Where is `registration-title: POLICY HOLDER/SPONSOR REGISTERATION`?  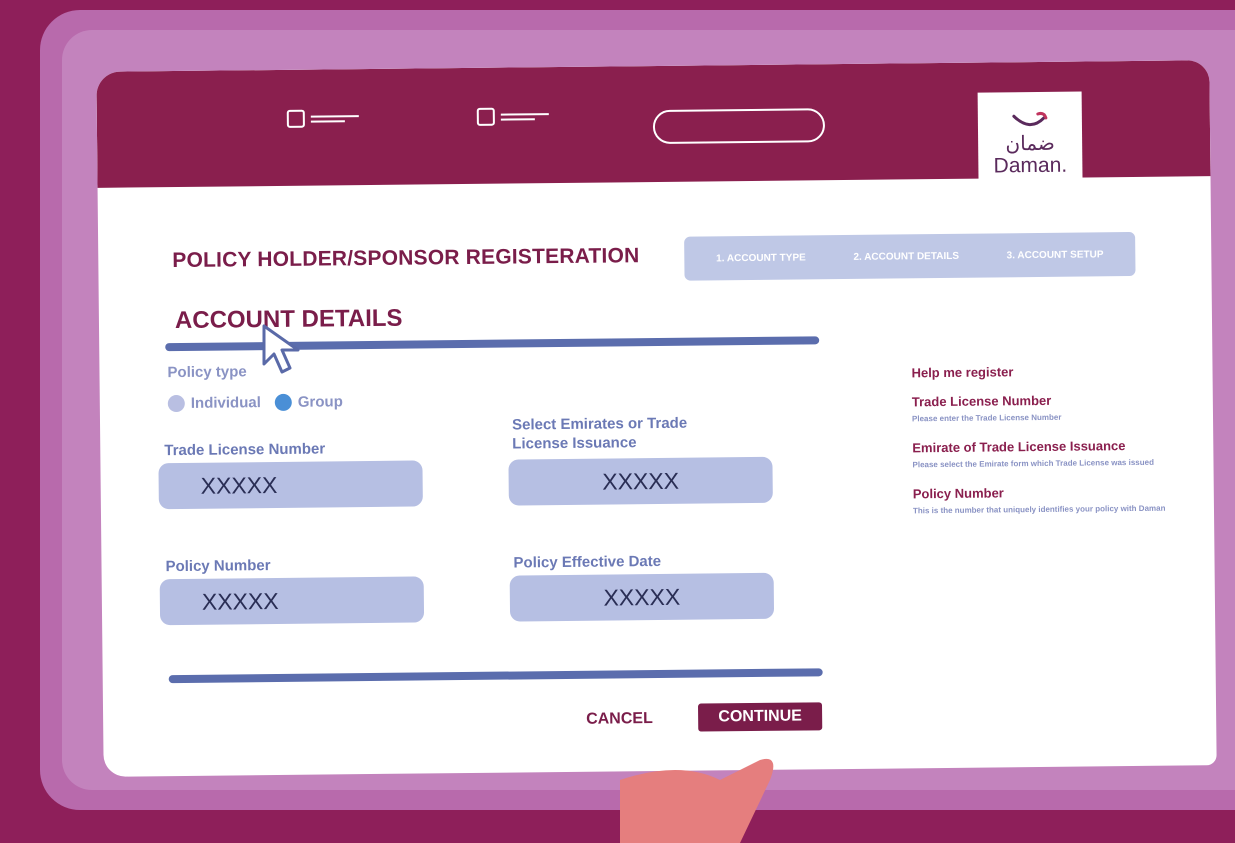
registration-title: POLICY HOLDER/SPONSOR REGISTERATION is located at coordinates (406, 258).